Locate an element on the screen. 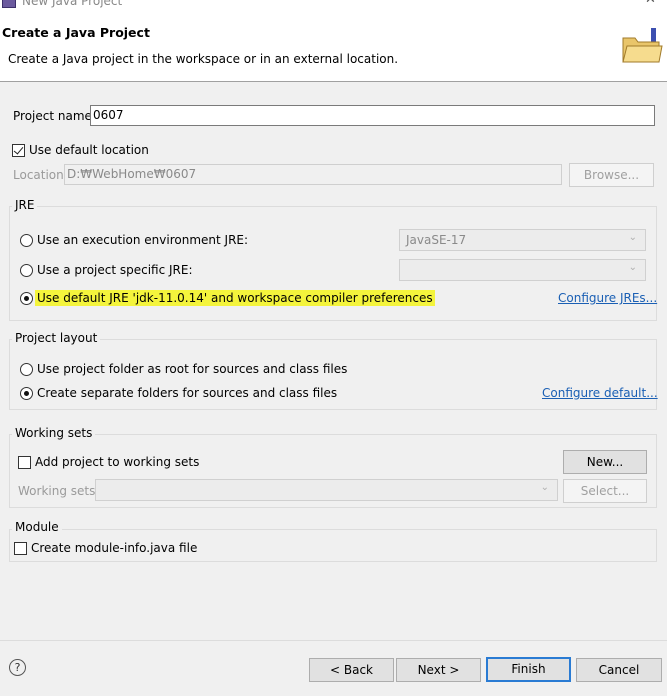 The width and height of the screenshot is (667, 696). project-specific-jre-select: ⌄ is located at coordinates (522, 270).